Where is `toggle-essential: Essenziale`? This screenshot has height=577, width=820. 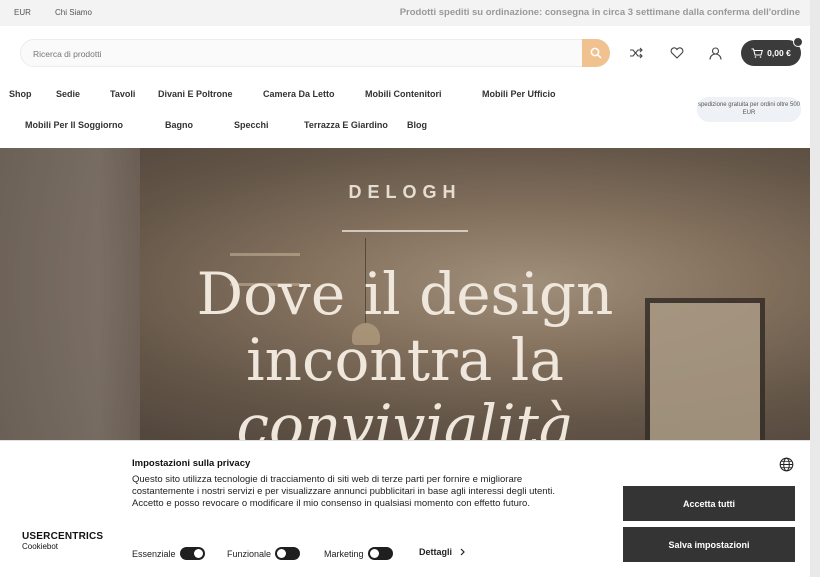 toggle-essential: Essenziale is located at coordinates (168, 553).